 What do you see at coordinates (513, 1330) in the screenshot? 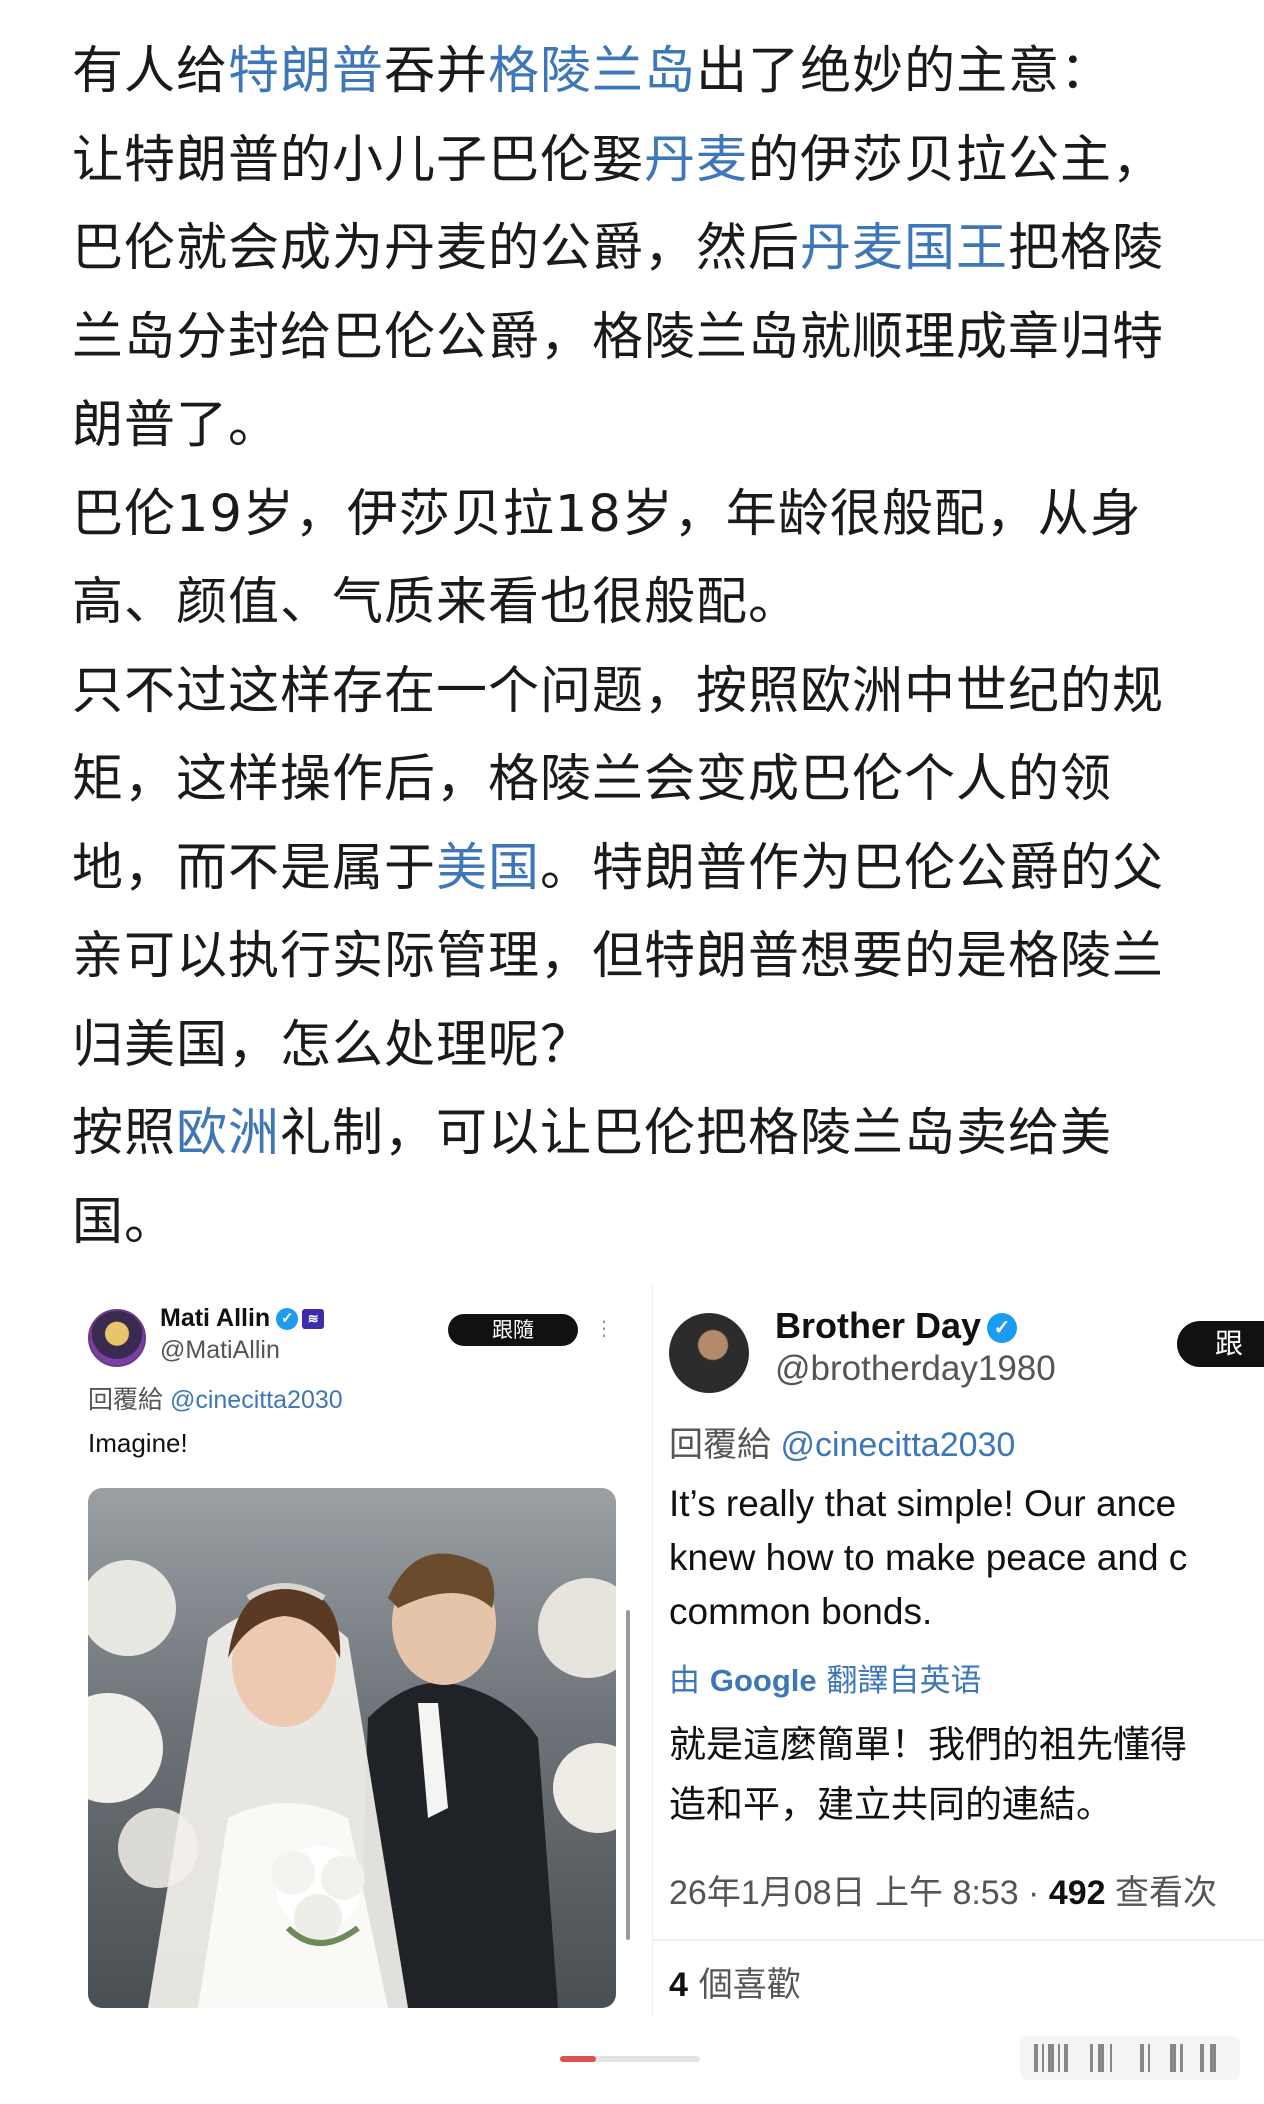
I see `follow-button: 跟隨` at bounding box center [513, 1330].